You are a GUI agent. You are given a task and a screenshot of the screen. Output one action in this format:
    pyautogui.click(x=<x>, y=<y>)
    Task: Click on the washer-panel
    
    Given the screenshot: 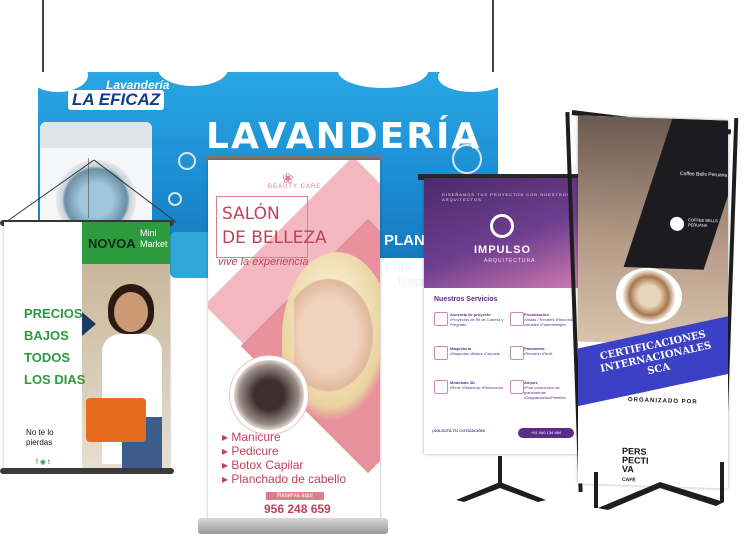 What is the action you would take?
    pyautogui.click(x=96, y=135)
    